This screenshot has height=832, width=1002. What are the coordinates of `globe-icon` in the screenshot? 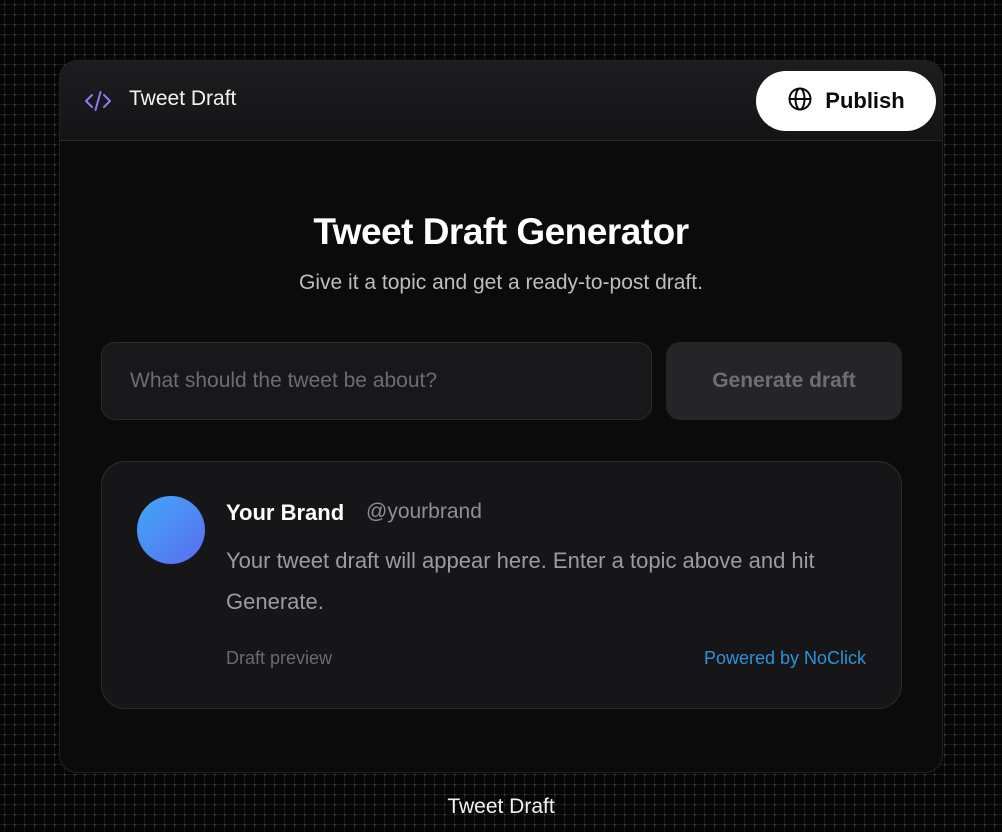 It's located at (800, 101).